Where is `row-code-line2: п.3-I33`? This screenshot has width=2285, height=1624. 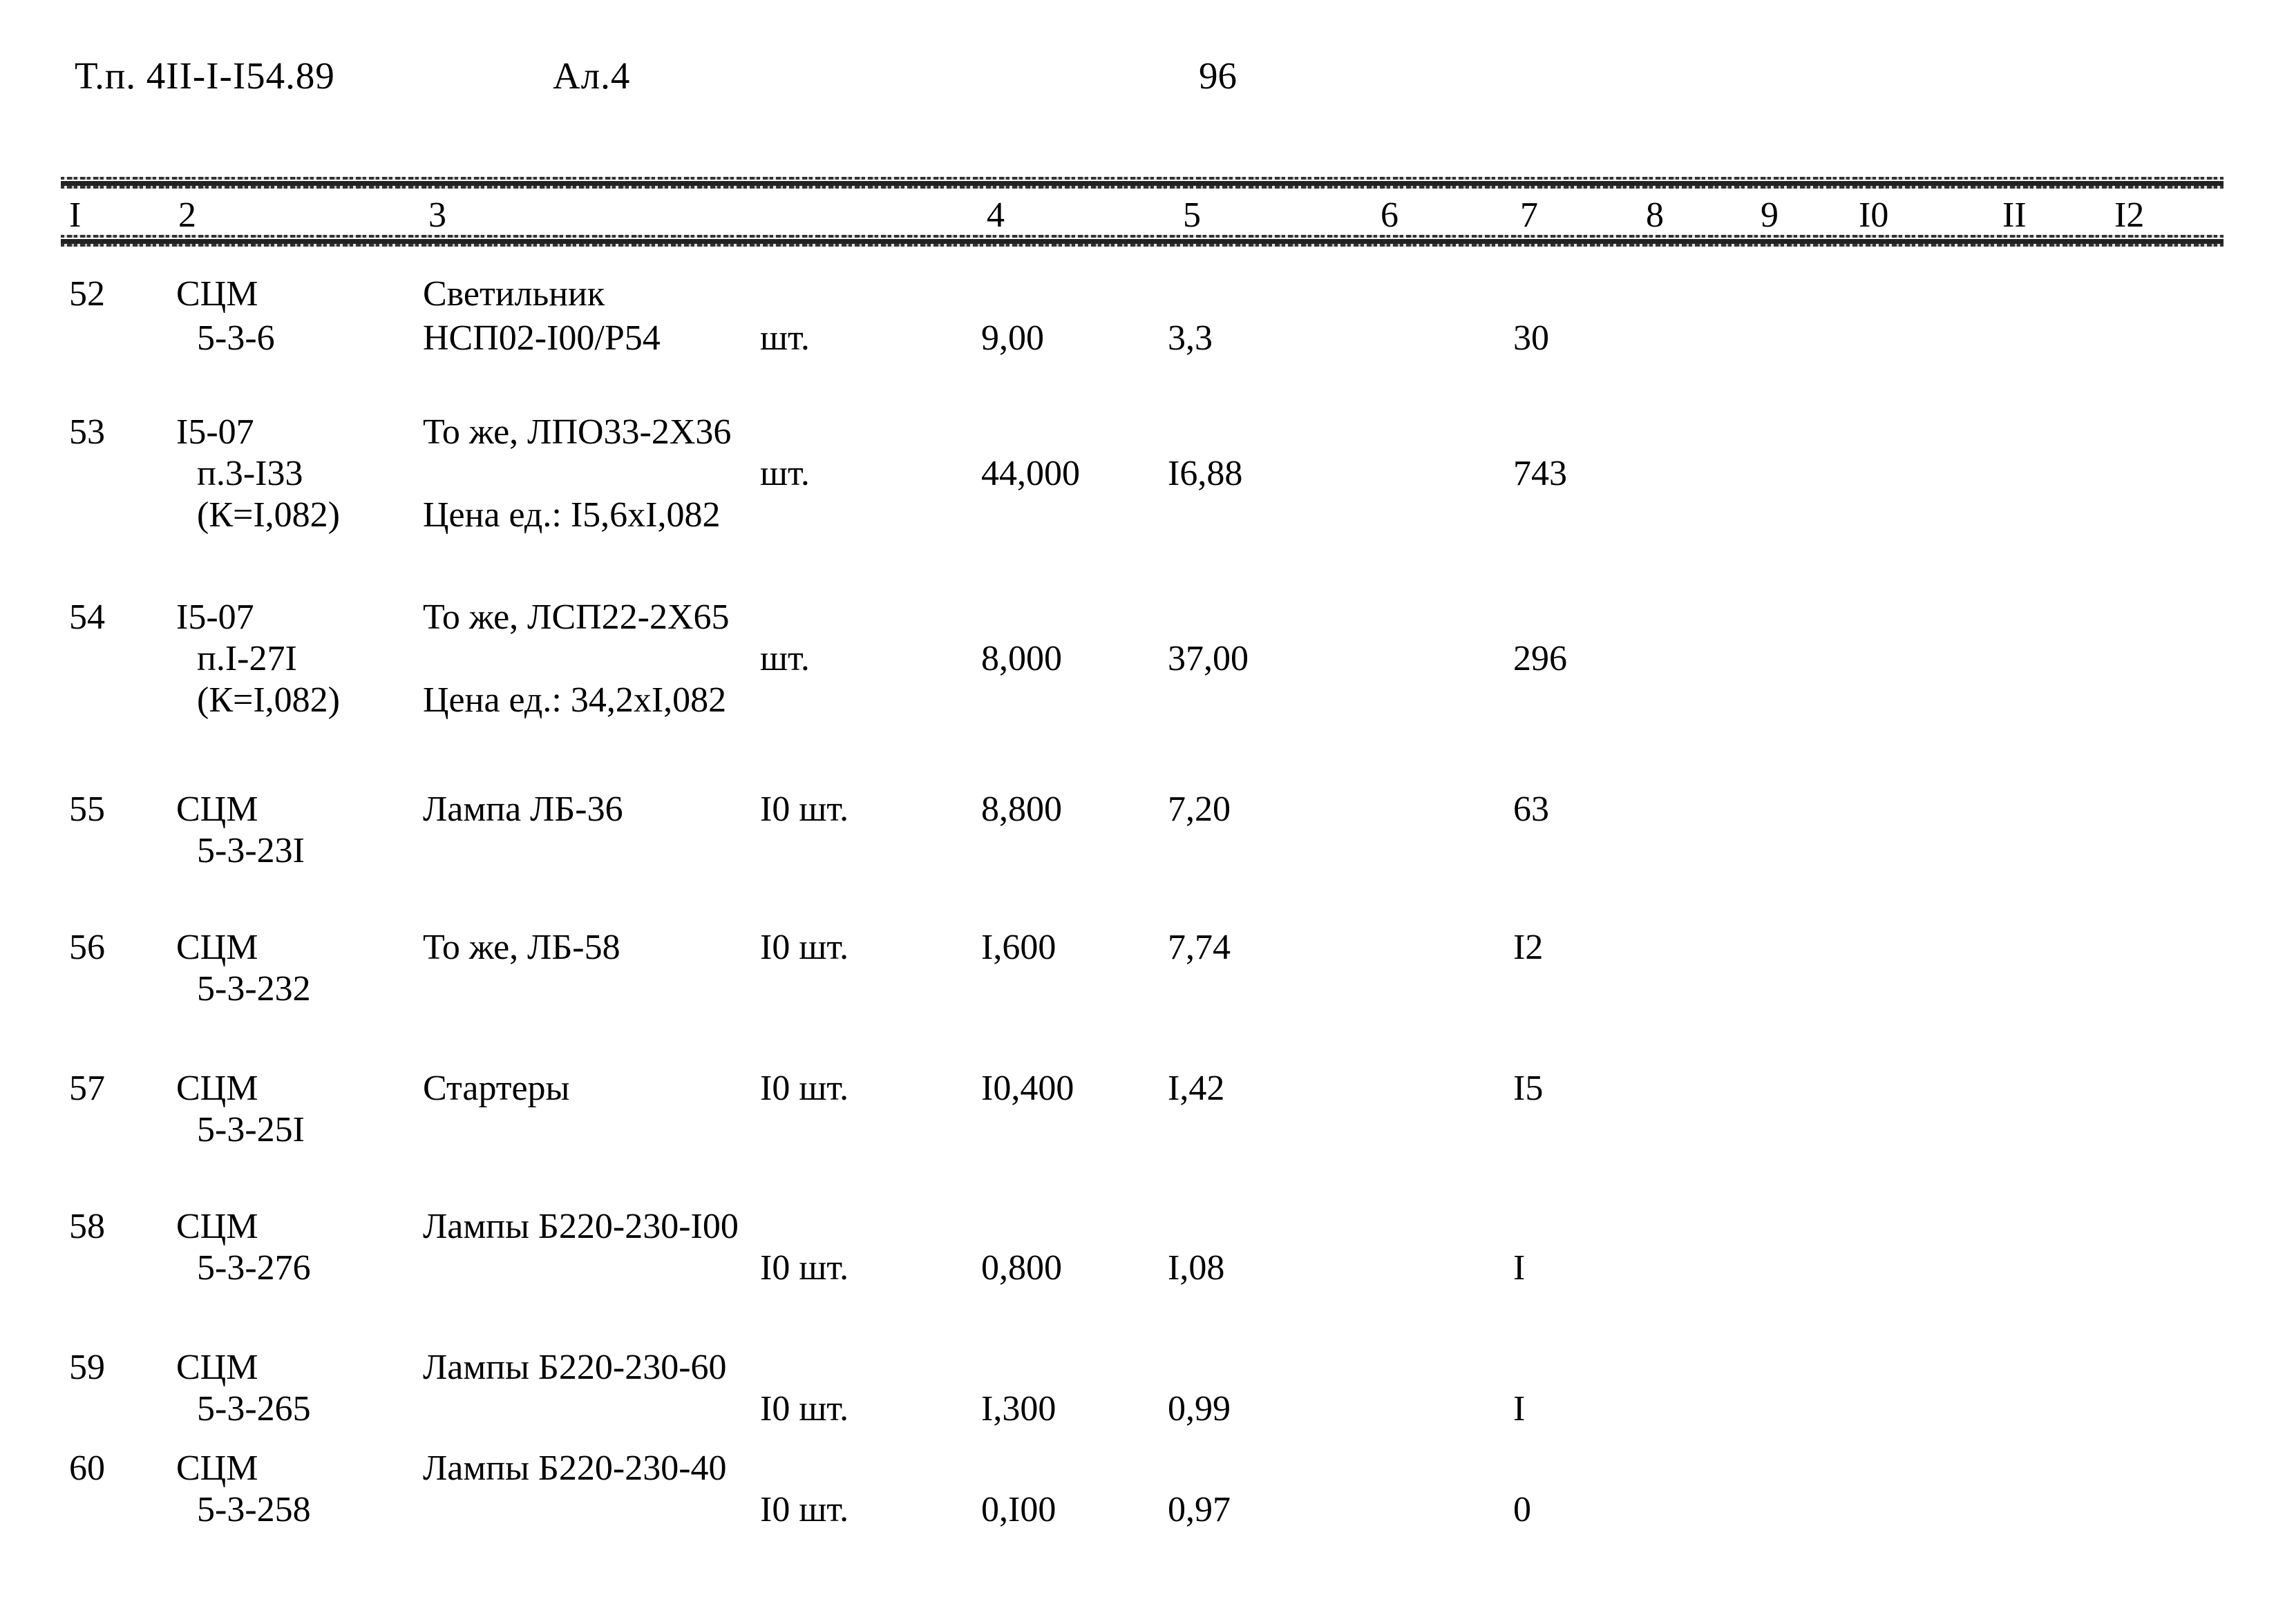 row-code-line2: п.3-I33 is located at coordinates (250, 473).